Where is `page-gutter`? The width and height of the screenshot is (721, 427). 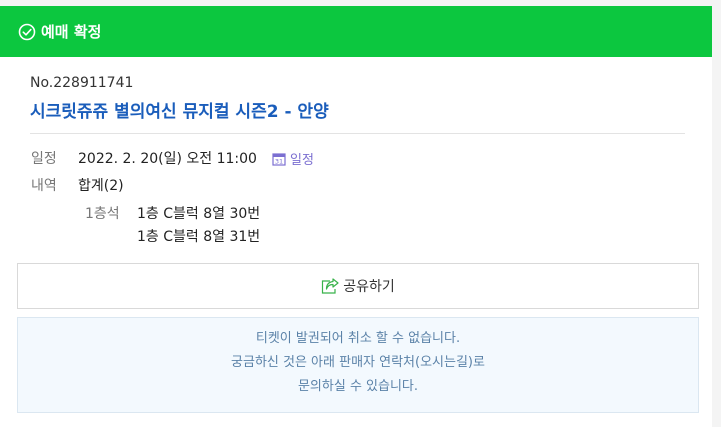
page-gutter is located at coordinates (716, 242).